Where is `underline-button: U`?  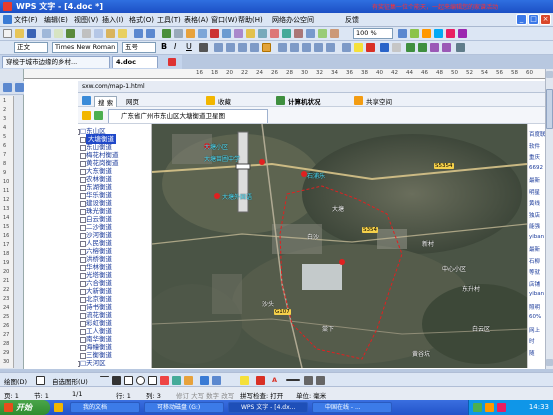 underline-button: U is located at coordinates (189, 46).